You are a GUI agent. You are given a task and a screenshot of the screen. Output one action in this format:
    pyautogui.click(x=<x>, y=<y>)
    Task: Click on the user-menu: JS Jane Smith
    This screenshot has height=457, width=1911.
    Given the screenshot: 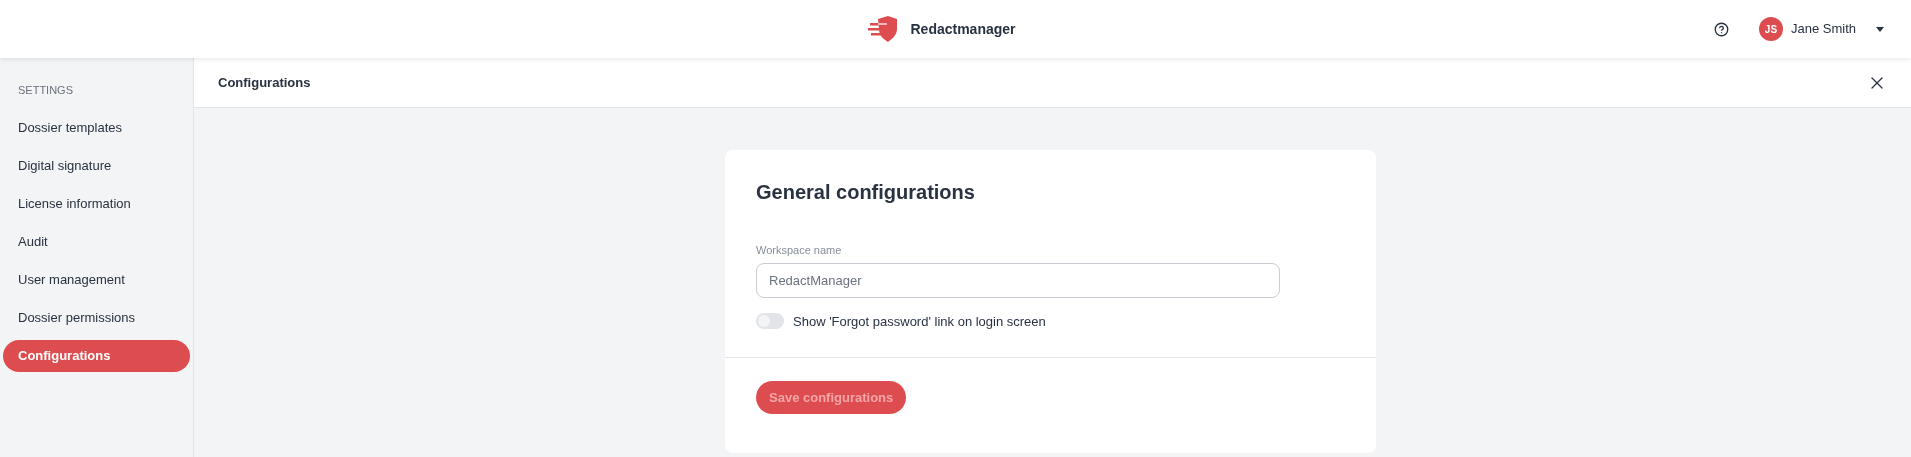 What is the action you would take?
    pyautogui.click(x=1821, y=29)
    